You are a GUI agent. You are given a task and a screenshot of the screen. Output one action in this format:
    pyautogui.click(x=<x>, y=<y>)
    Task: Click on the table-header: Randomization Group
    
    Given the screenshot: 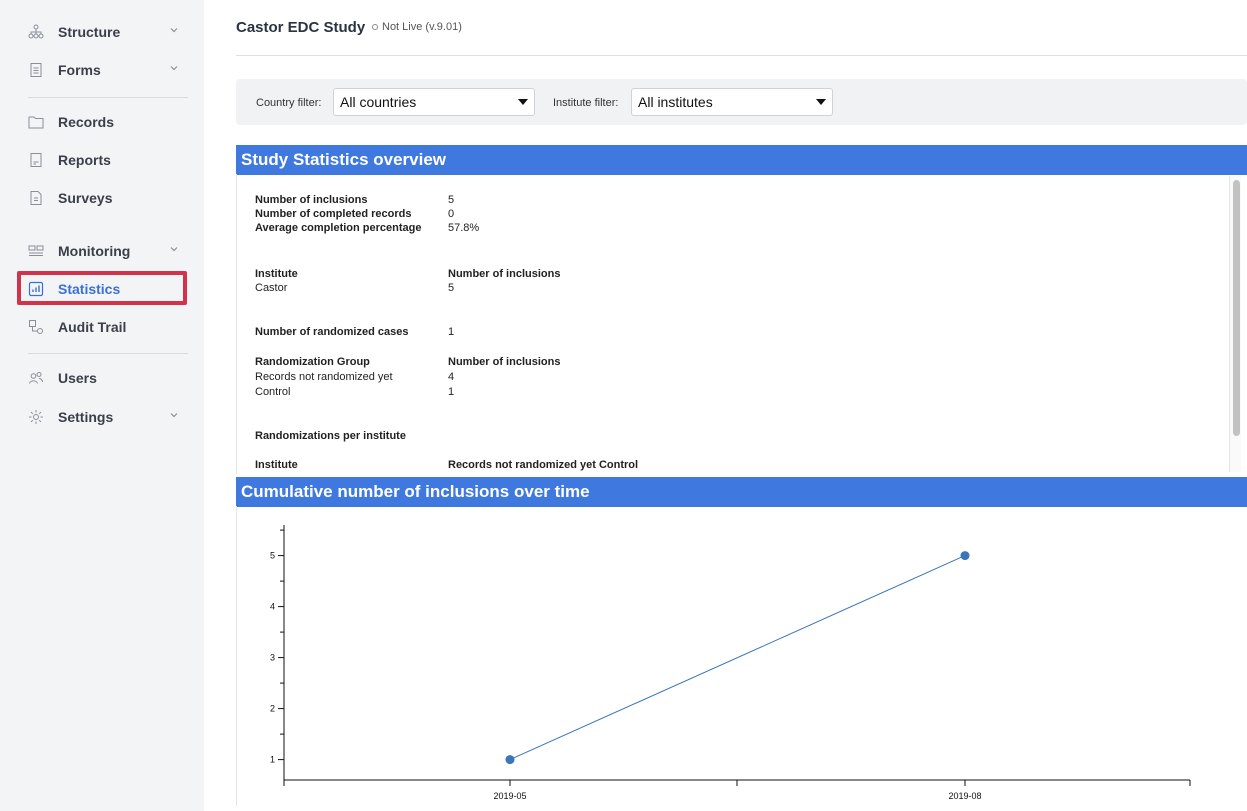 What is the action you would take?
    pyautogui.click(x=312, y=362)
    